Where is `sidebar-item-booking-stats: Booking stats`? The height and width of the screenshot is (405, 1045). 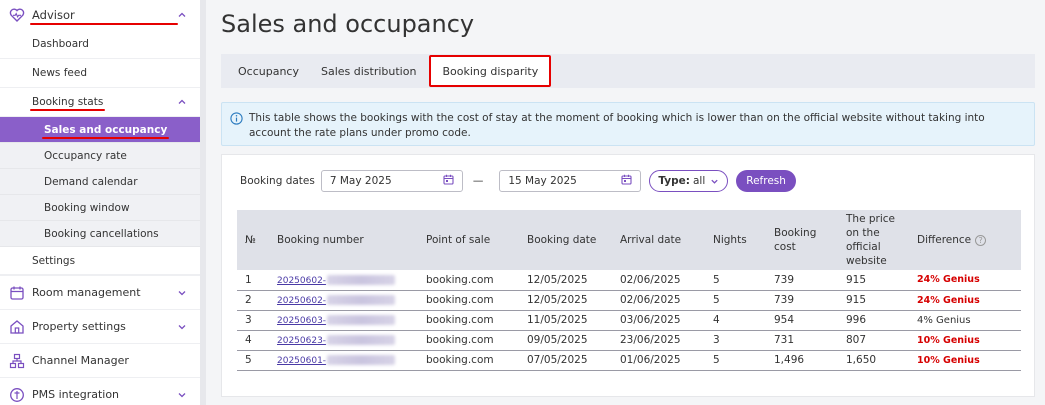 sidebar-item-booking-stats: Booking stats is located at coordinates (100, 102).